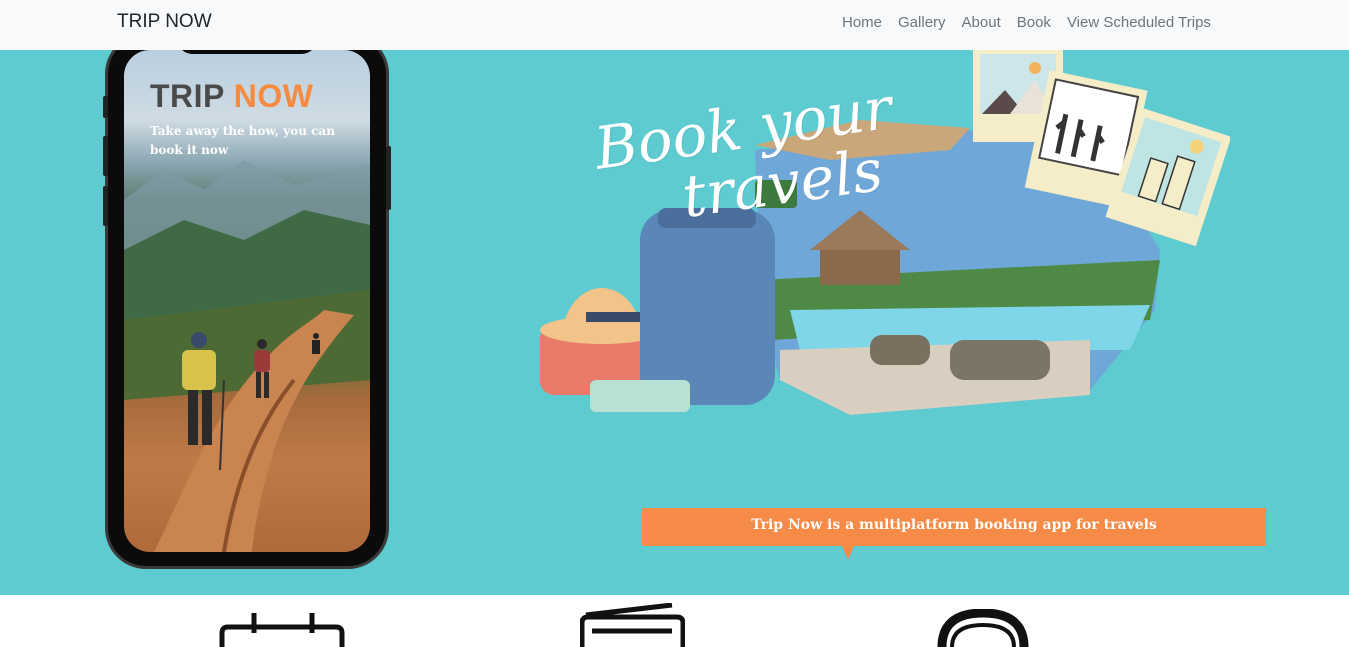 The width and height of the screenshot is (1349, 647). Describe the element at coordinates (105, 156) in the screenshot. I see `phone-volume-up` at that location.